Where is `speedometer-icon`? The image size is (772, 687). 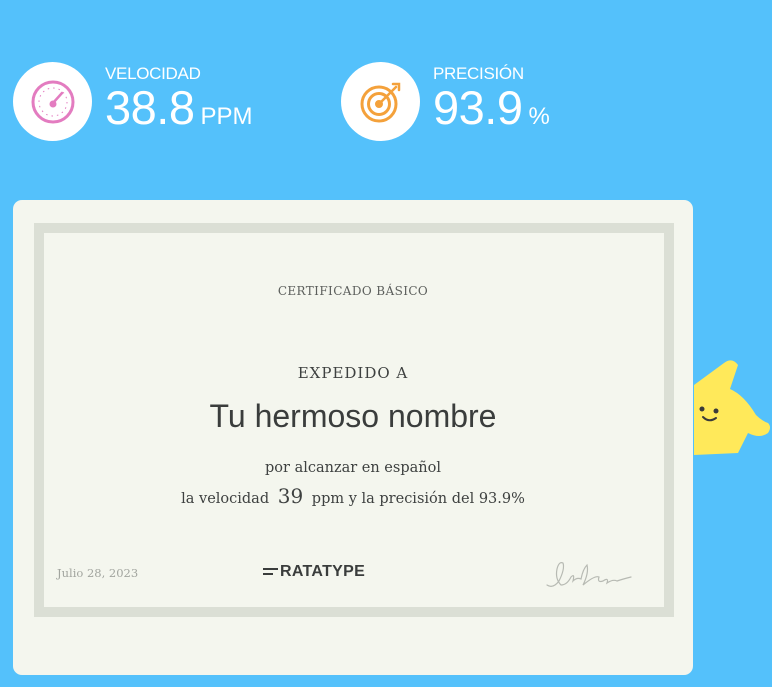 speedometer-icon is located at coordinates (52, 101).